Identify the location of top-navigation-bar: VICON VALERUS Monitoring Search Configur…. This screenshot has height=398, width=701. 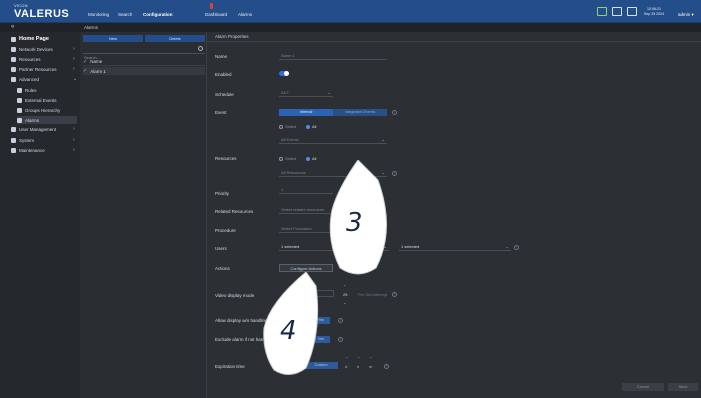
(350, 11).